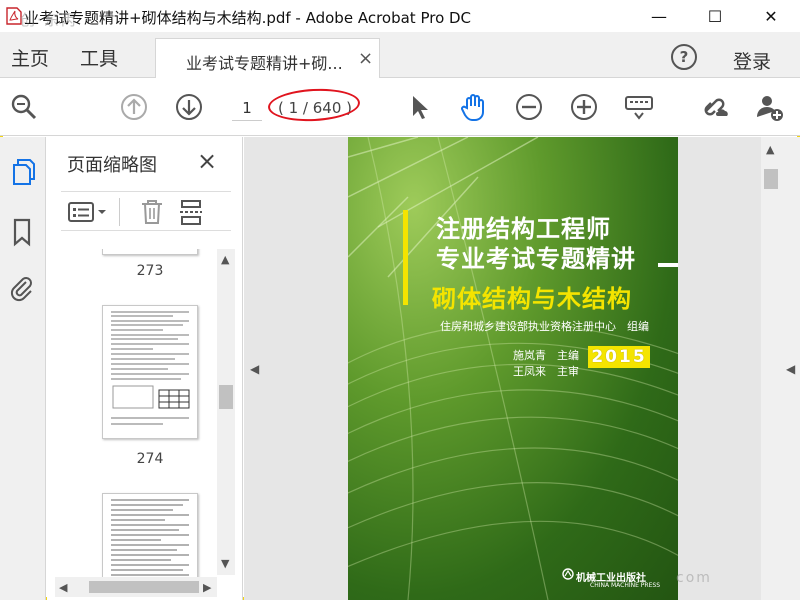 This screenshot has width=800, height=600. What do you see at coordinates (88, 212) in the screenshot?
I see `thumbnail-options-icon` at bounding box center [88, 212].